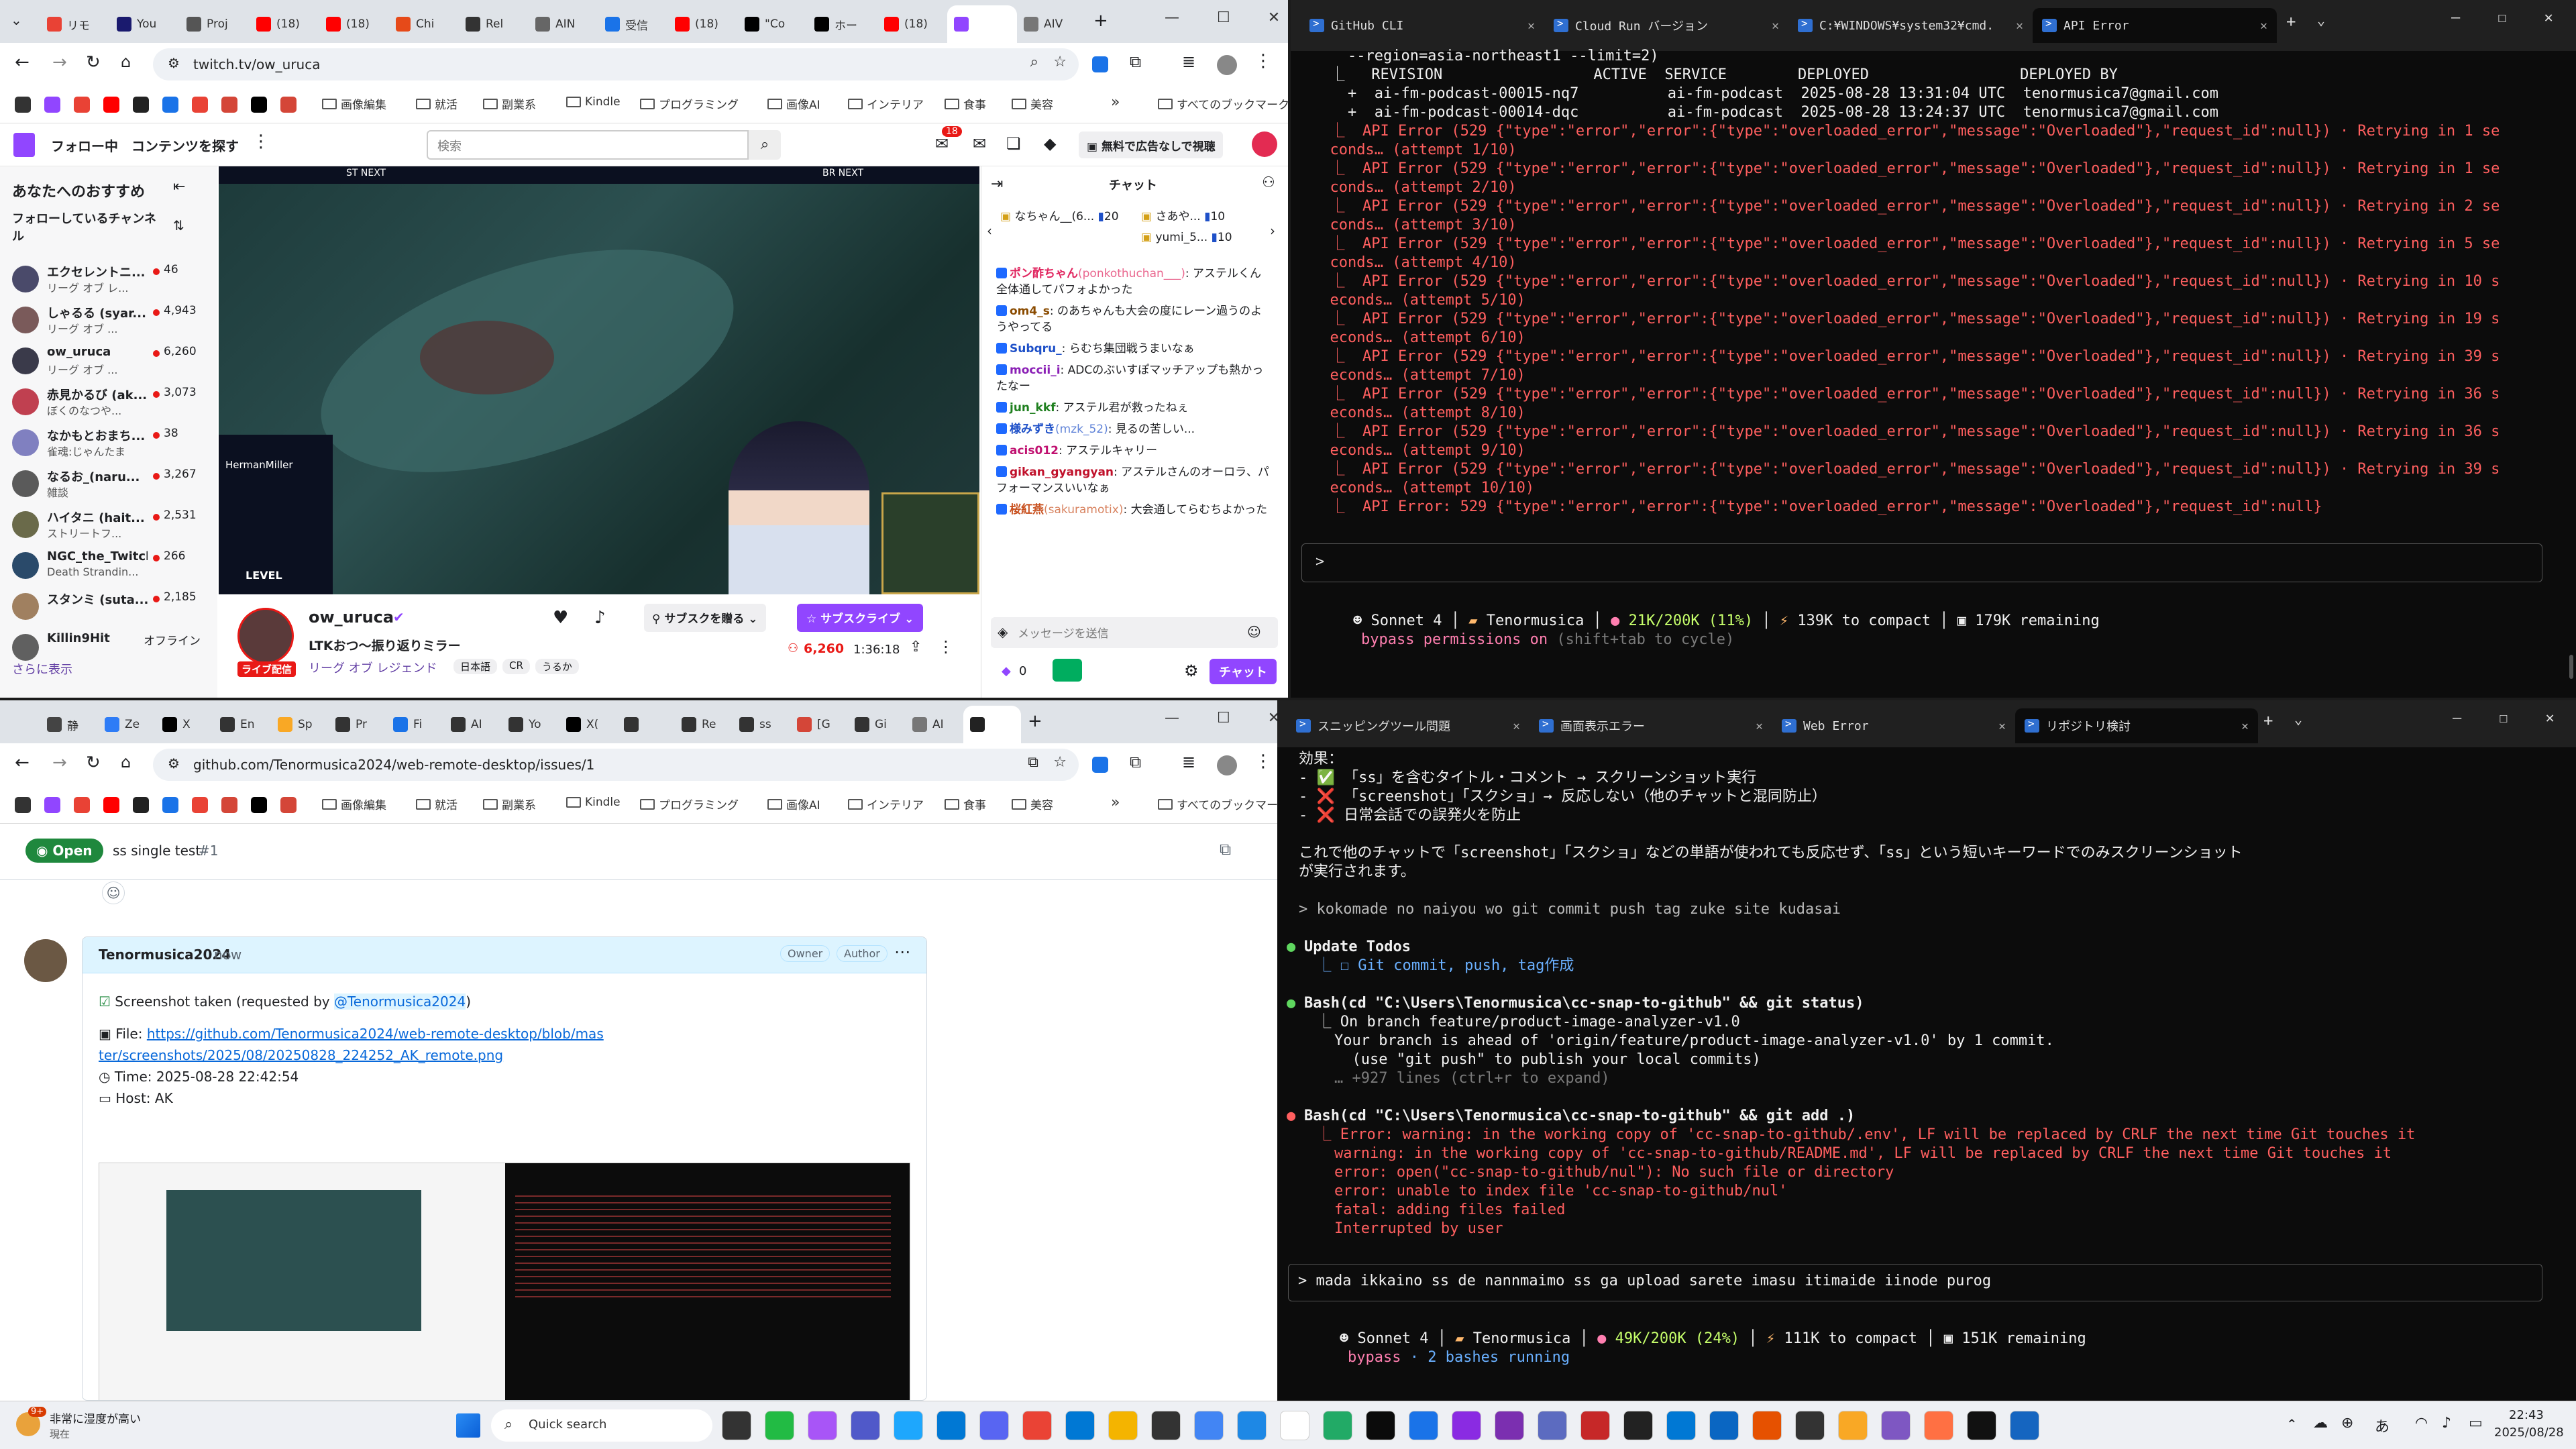 This screenshot has height=1449, width=2576. Describe the element at coordinates (1033, 762) in the screenshot. I see `translate-icon: ⧉` at that location.